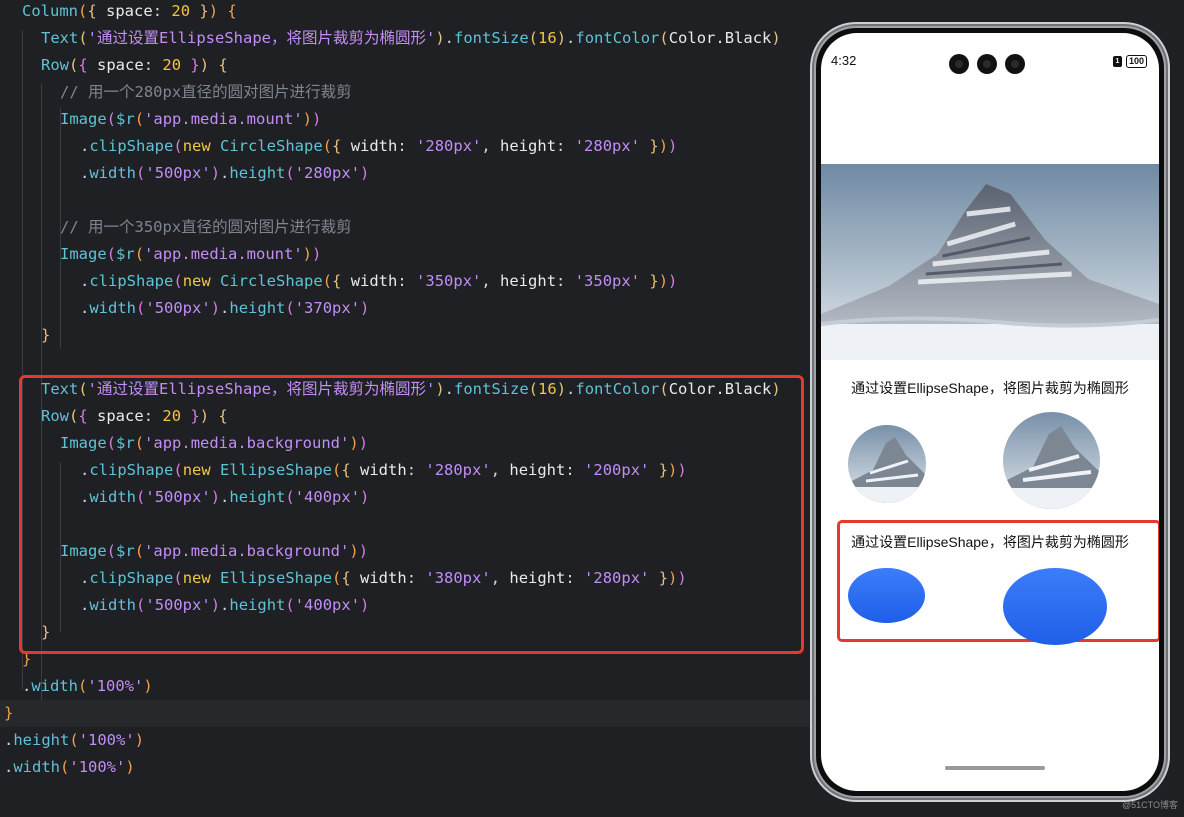 This screenshot has height=817, width=1184. Describe the element at coordinates (206, 92) in the screenshot. I see `code-token: // 用一个280px直径的圆对图片进行裁剪` at that location.